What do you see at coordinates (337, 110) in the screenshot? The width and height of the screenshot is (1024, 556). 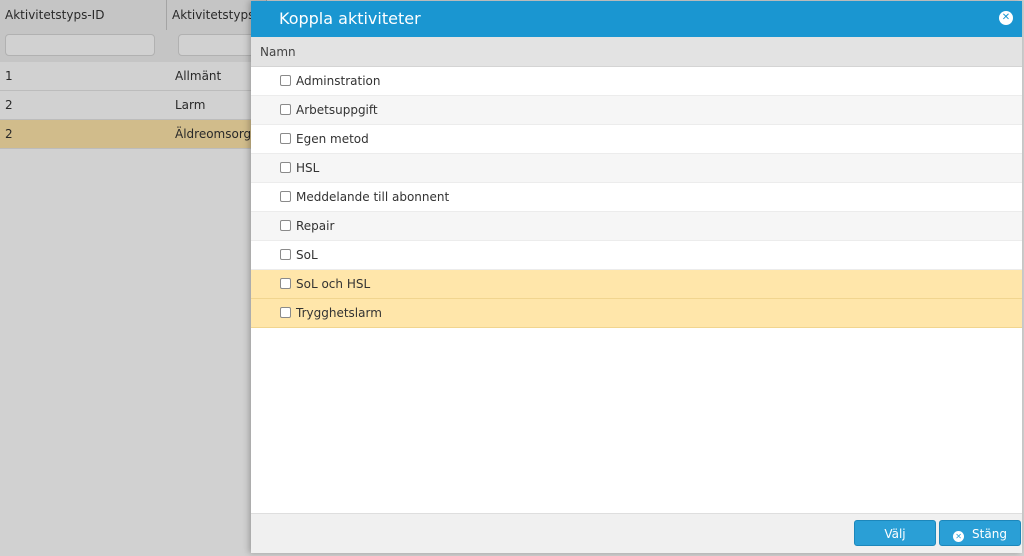 I see `list-item-label: Arbetsuppgift` at bounding box center [337, 110].